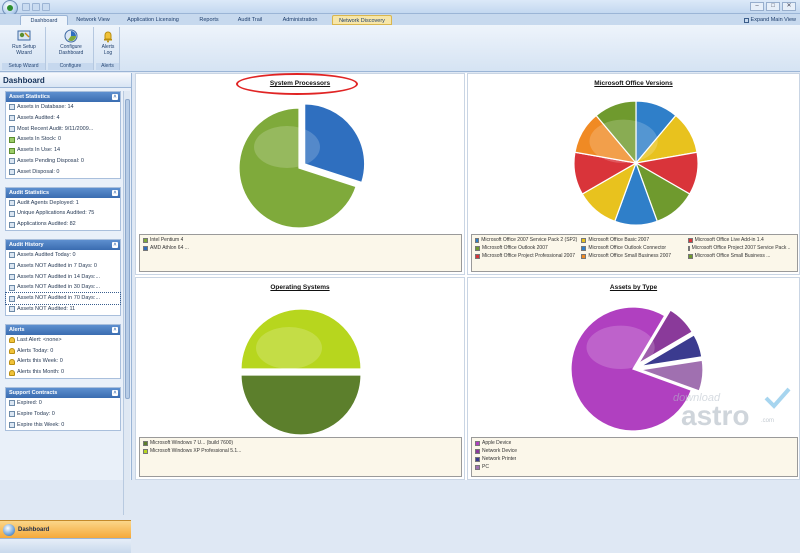  What do you see at coordinates (36, 7) in the screenshot?
I see `quick-undo-icon` at bounding box center [36, 7].